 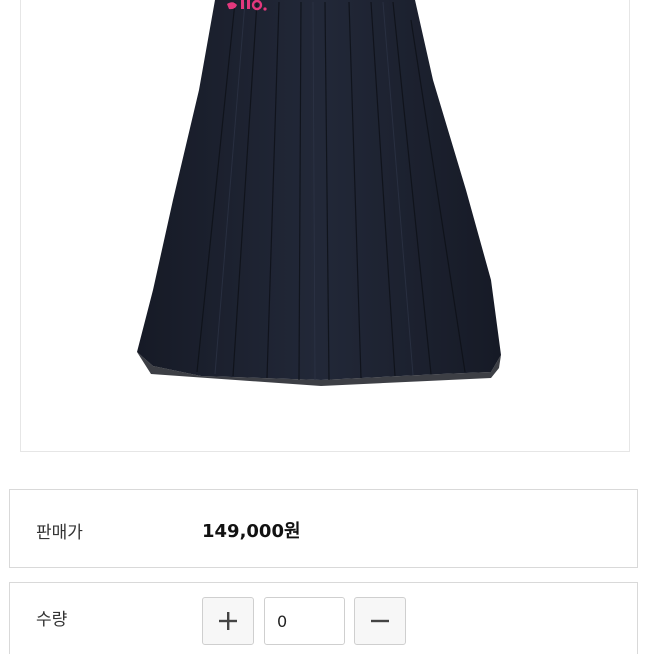 What do you see at coordinates (323, 528) in the screenshot?
I see `price-row: 판매가 149,000원` at bounding box center [323, 528].